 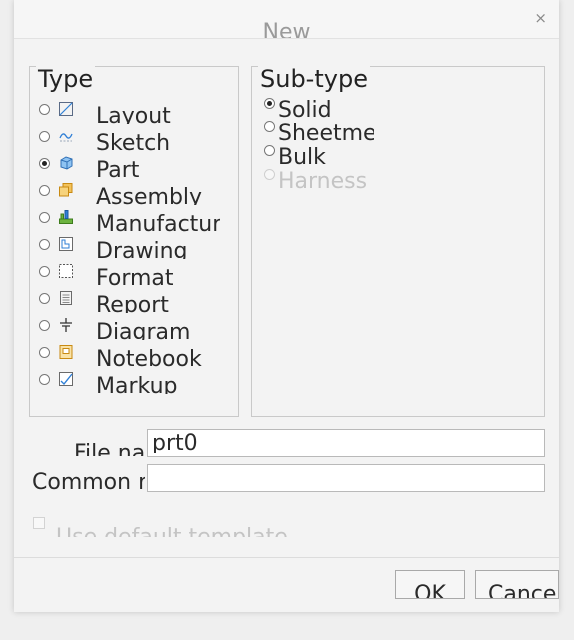 I want to click on subtype-label-bulk: Bulk, so click(x=302, y=155).